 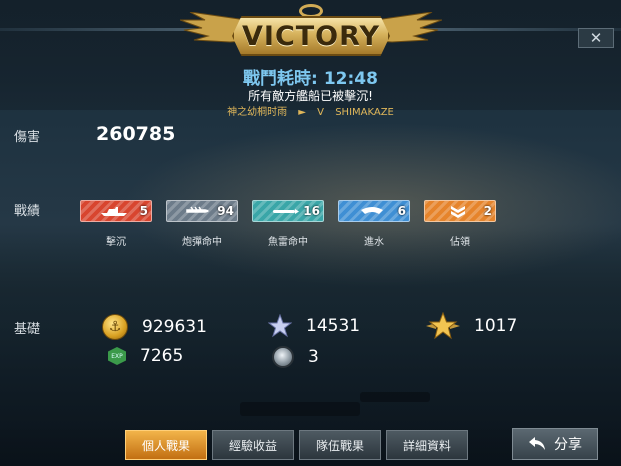 What do you see at coordinates (460, 224) in the screenshot?
I see `medal-capture: 2 佔領` at bounding box center [460, 224].